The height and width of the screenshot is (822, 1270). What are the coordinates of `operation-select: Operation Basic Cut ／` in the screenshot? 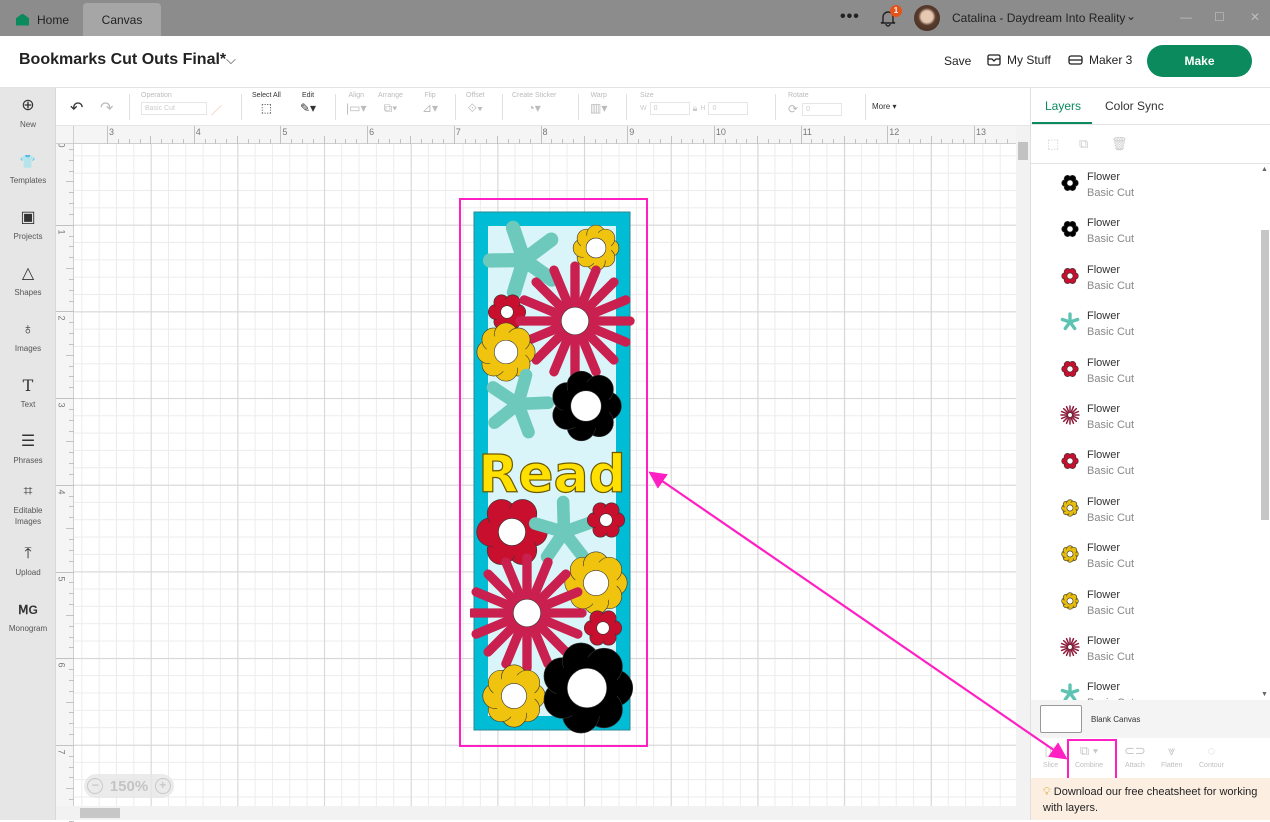 It's located at (181, 105).